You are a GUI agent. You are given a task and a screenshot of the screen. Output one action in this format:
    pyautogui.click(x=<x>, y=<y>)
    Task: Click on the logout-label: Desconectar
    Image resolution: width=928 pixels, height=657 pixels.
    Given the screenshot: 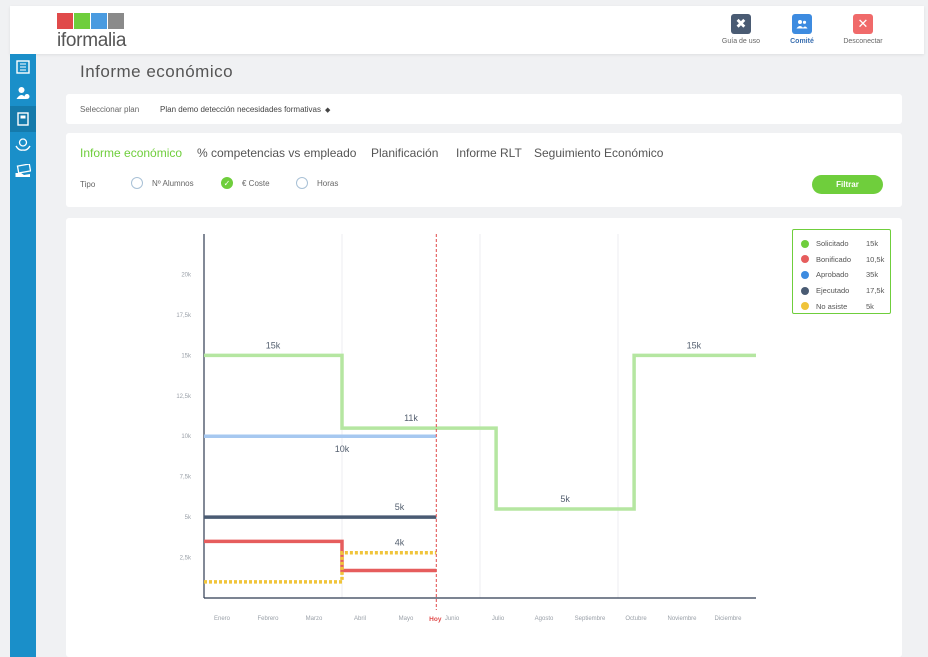 What is the action you would take?
    pyautogui.click(x=863, y=41)
    